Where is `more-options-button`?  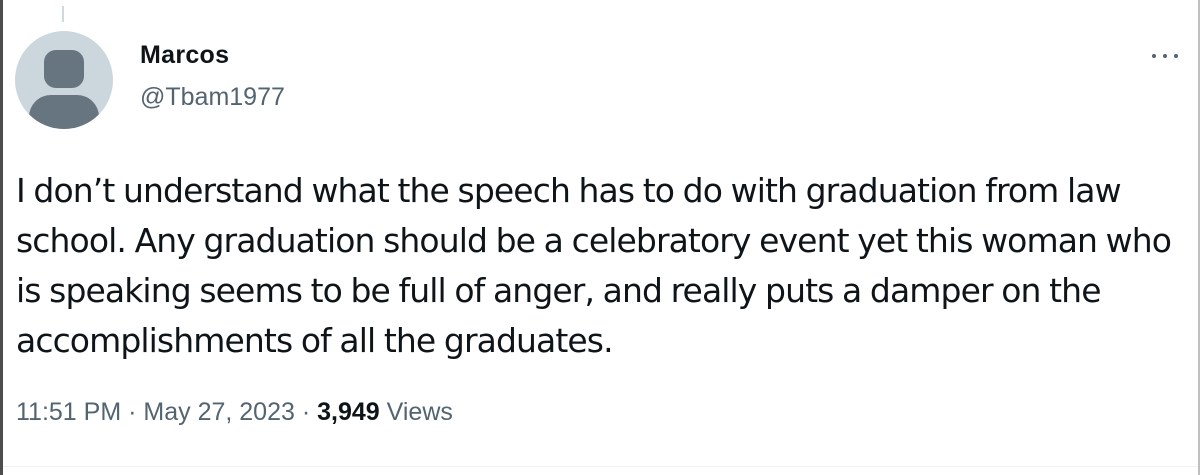
more-options-button is located at coordinates (1165, 56).